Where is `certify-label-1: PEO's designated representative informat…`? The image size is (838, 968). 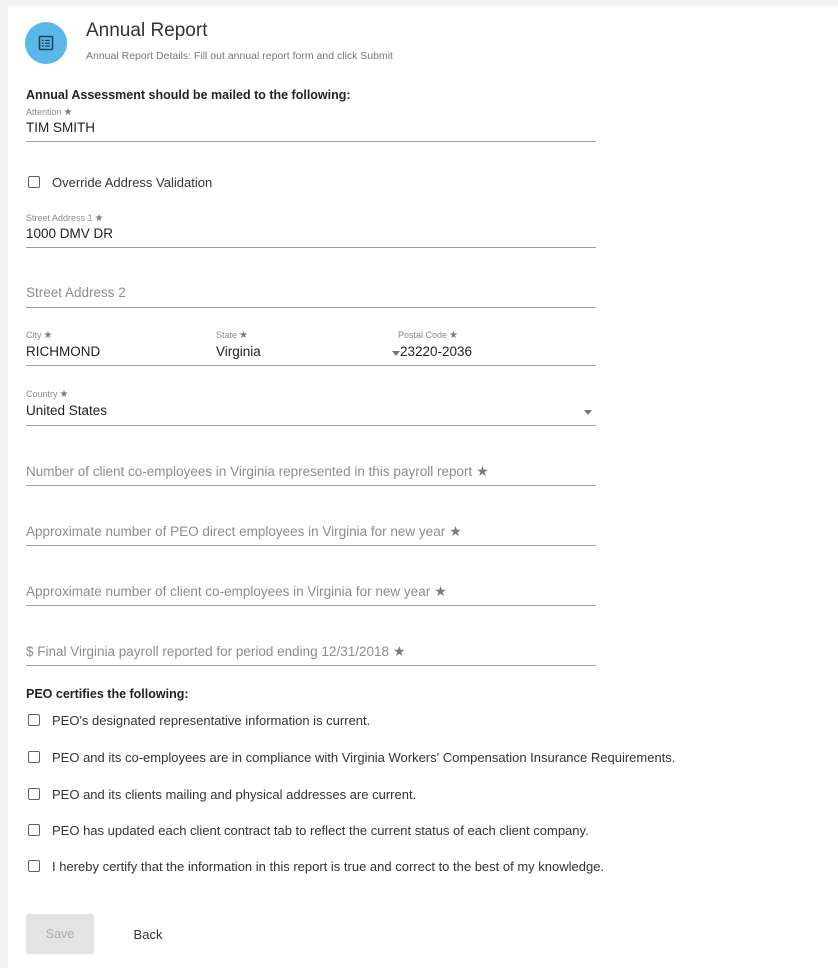 certify-label-1: PEO's designated representative informat… is located at coordinates (211, 720).